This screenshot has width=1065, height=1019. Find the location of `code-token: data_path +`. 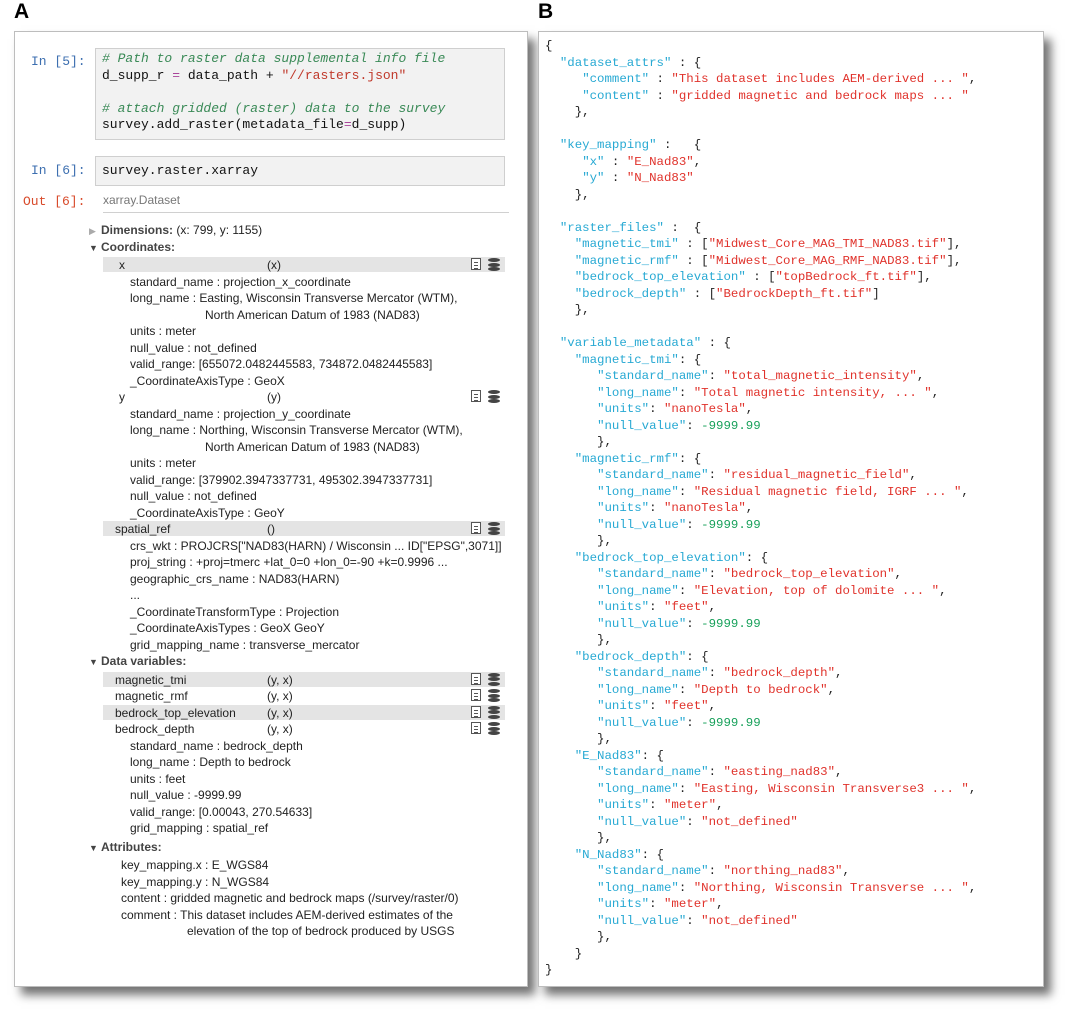

code-token: data_path + is located at coordinates (231, 75).